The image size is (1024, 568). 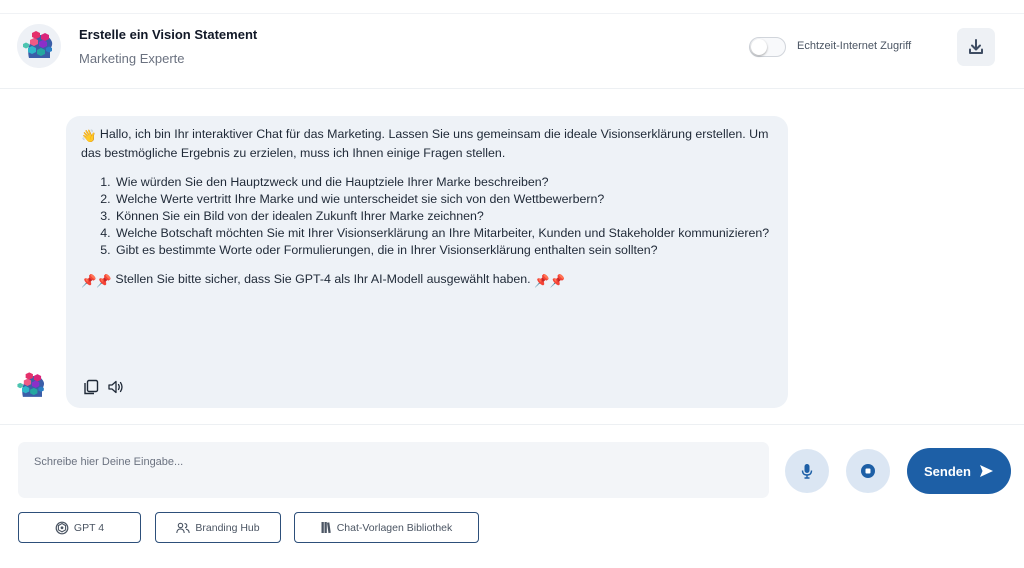 What do you see at coordinates (103, 387) in the screenshot?
I see `message-actions` at bounding box center [103, 387].